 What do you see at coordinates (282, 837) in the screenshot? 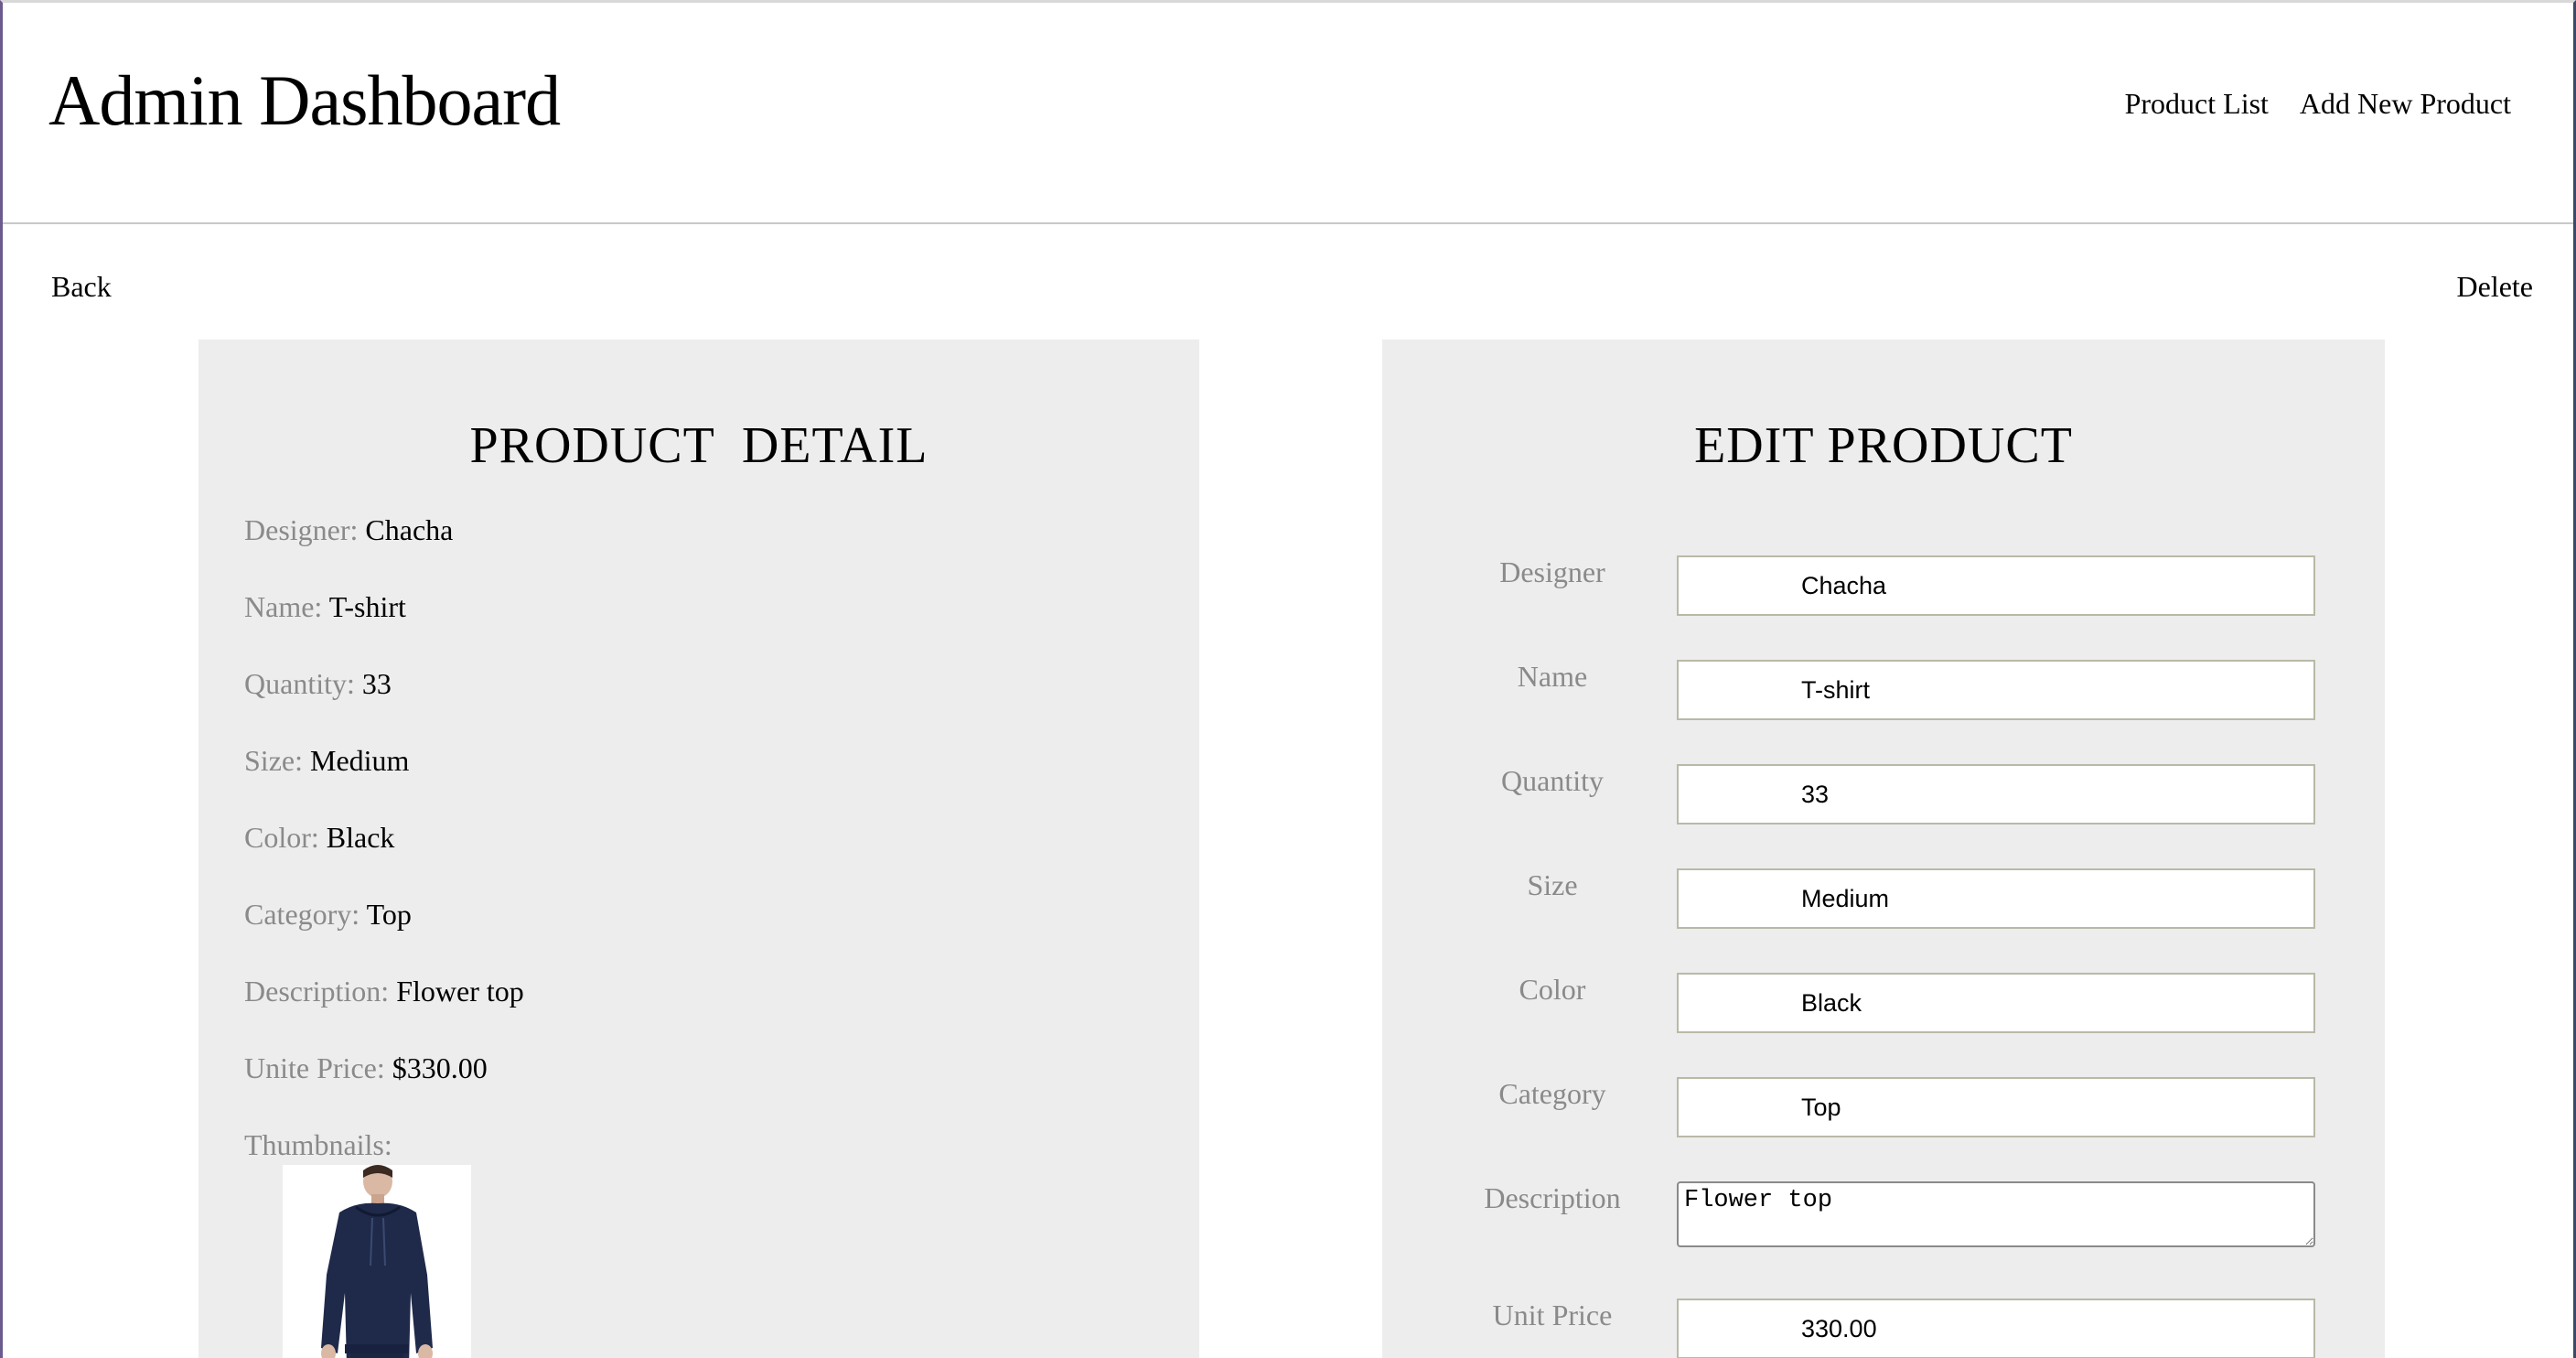
I see `detail-key: Color:` at bounding box center [282, 837].